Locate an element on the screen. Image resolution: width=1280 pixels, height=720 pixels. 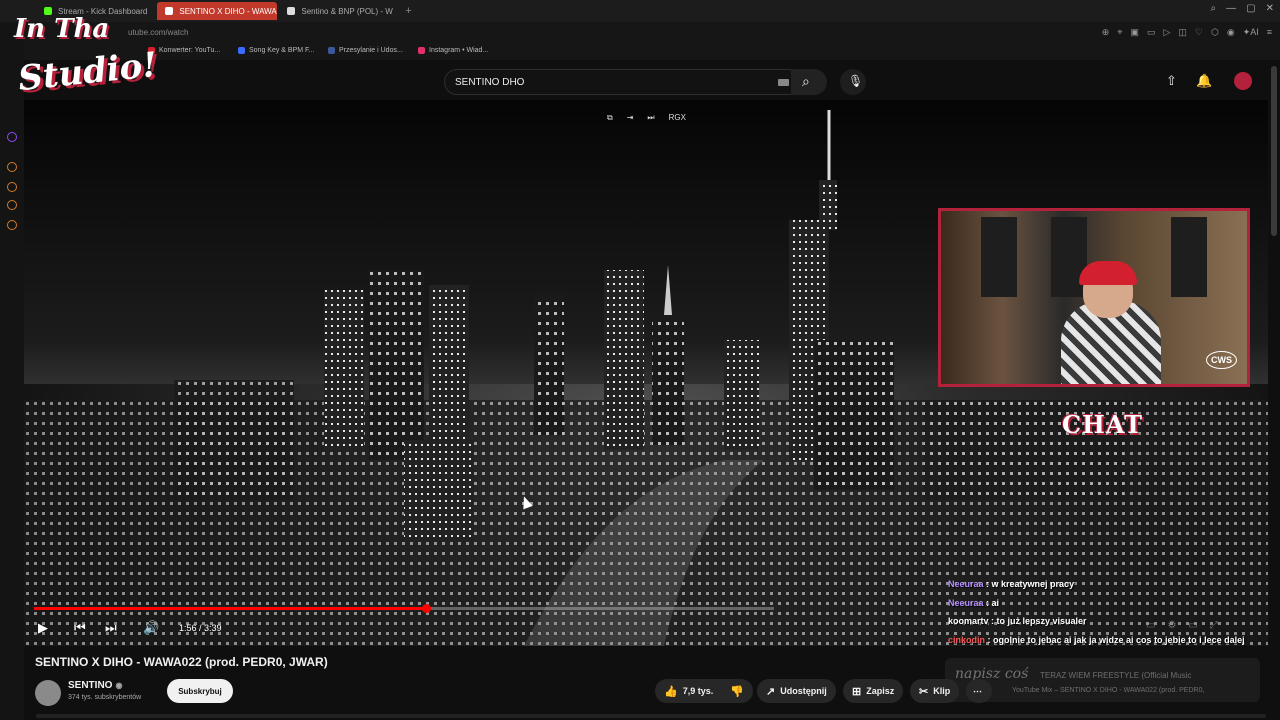
sidebar-history-icon is located at coordinates (12, 187).